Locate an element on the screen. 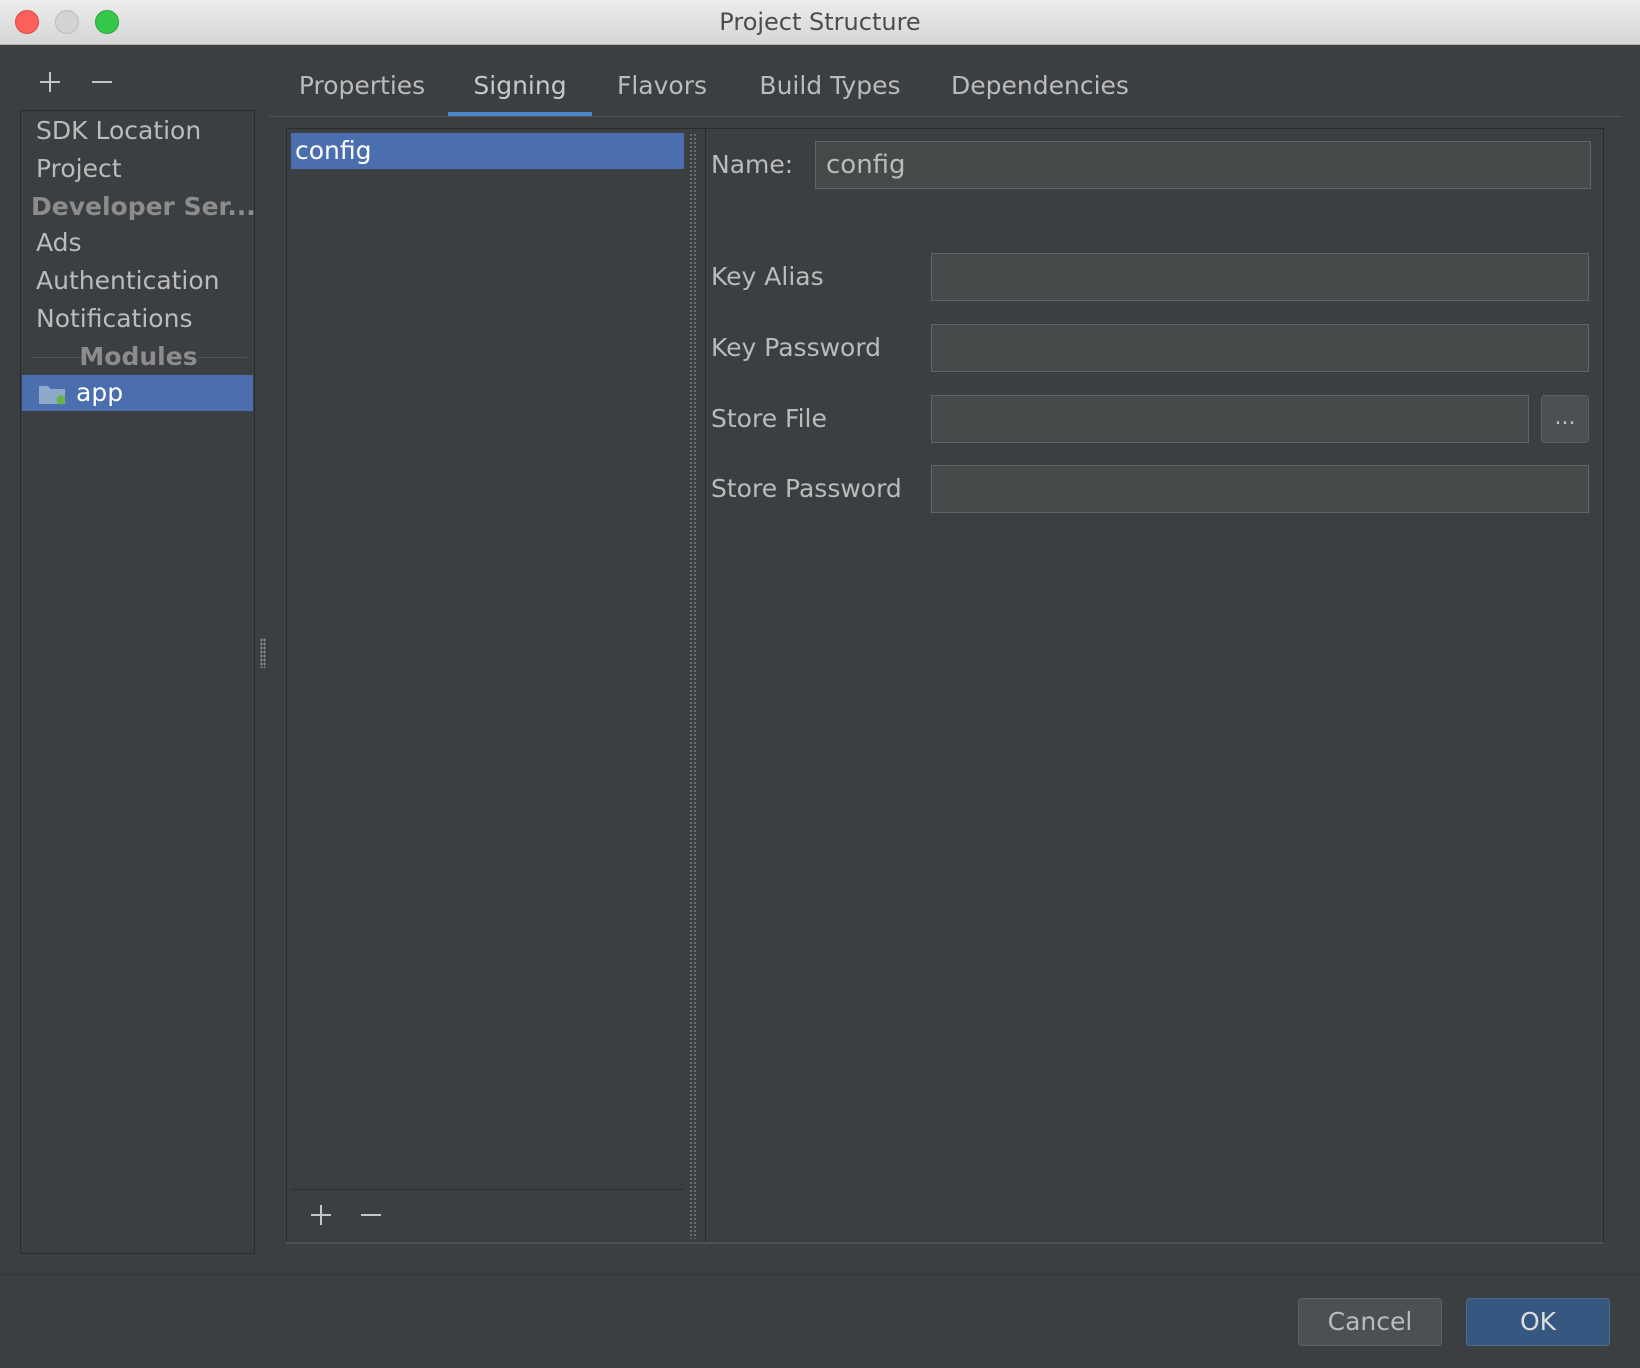 This screenshot has height=1368, width=1640. store-password-field is located at coordinates (1260, 489).